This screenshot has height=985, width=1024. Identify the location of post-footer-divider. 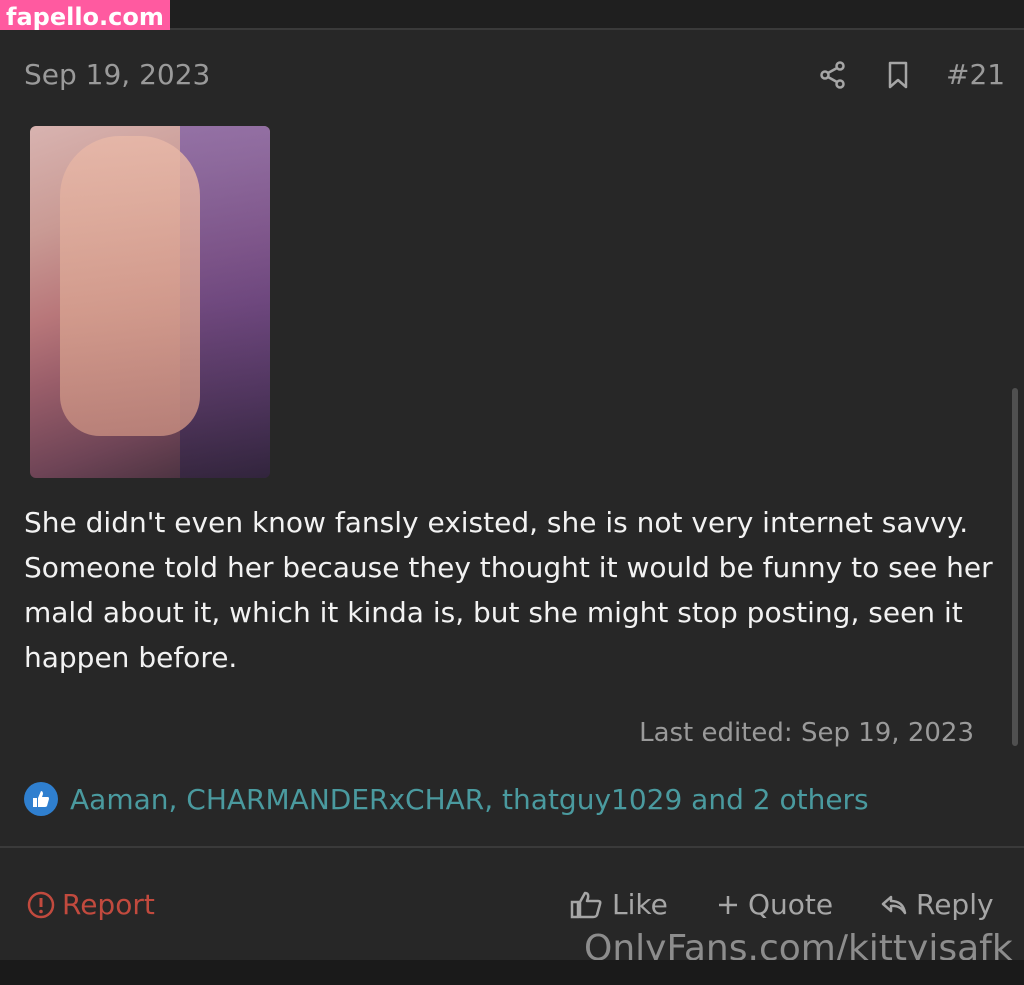
(512, 847).